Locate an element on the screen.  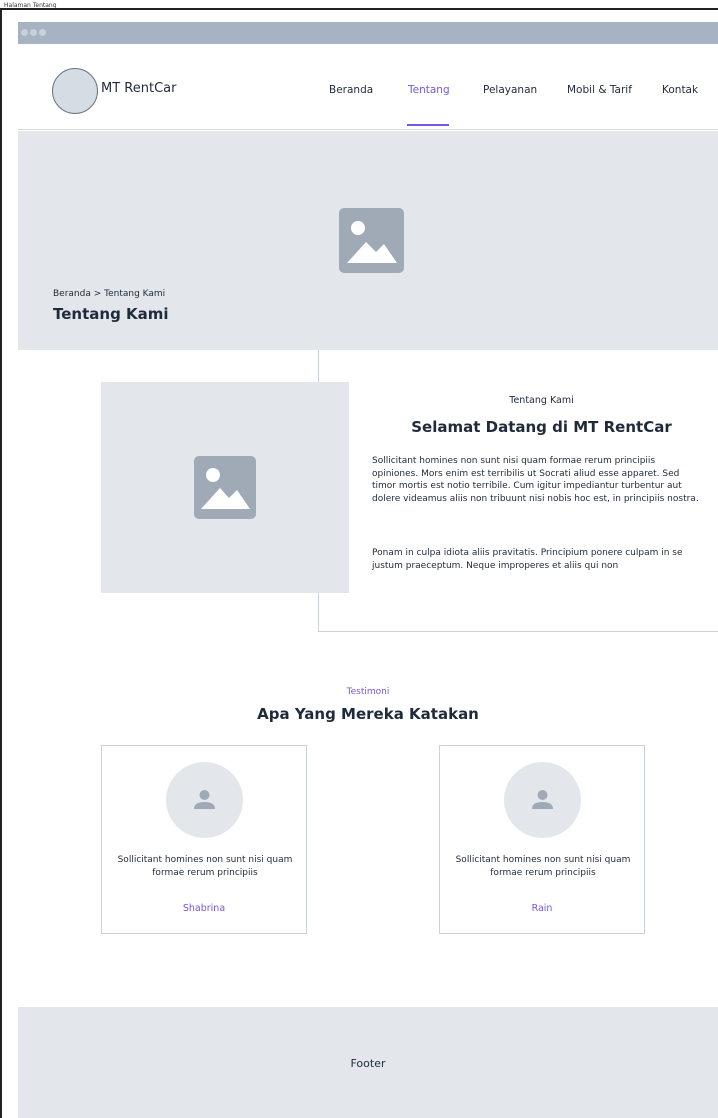
nav-item-kontak: Kontak is located at coordinates (680, 90).